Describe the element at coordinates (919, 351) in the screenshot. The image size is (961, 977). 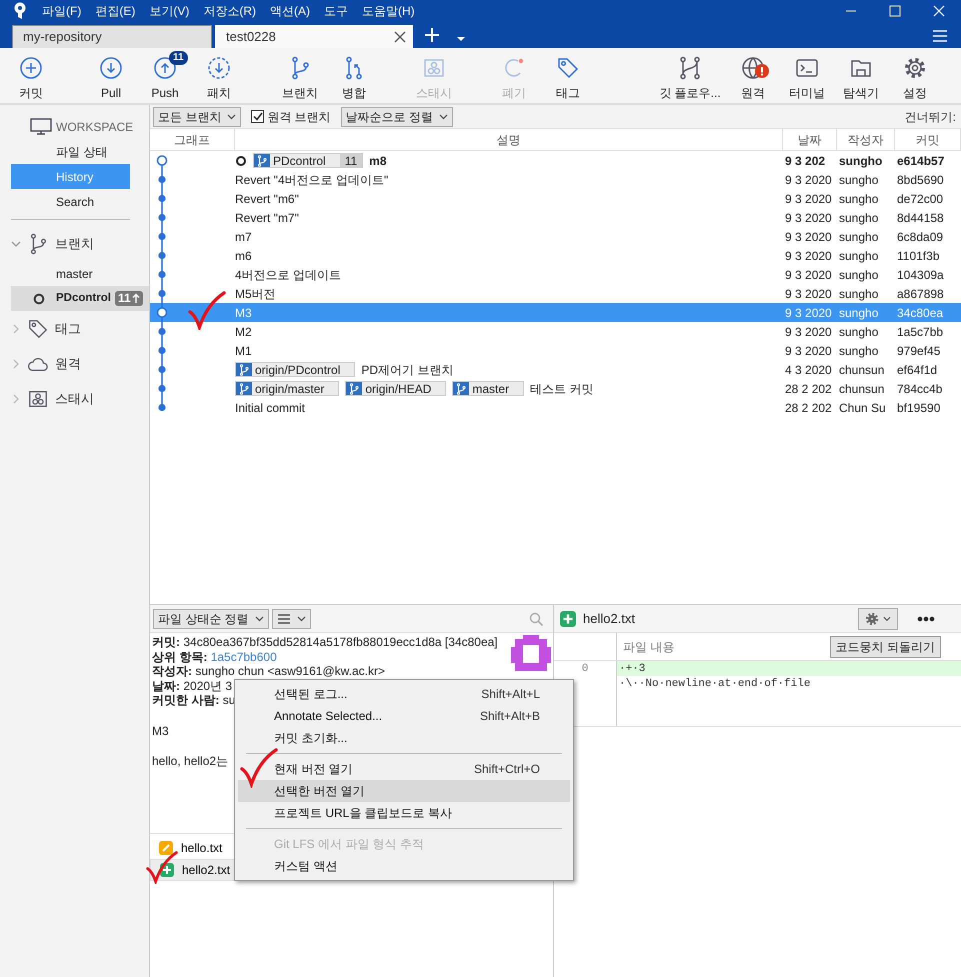
I see `hash-cell-text: 979ef45` at that location.